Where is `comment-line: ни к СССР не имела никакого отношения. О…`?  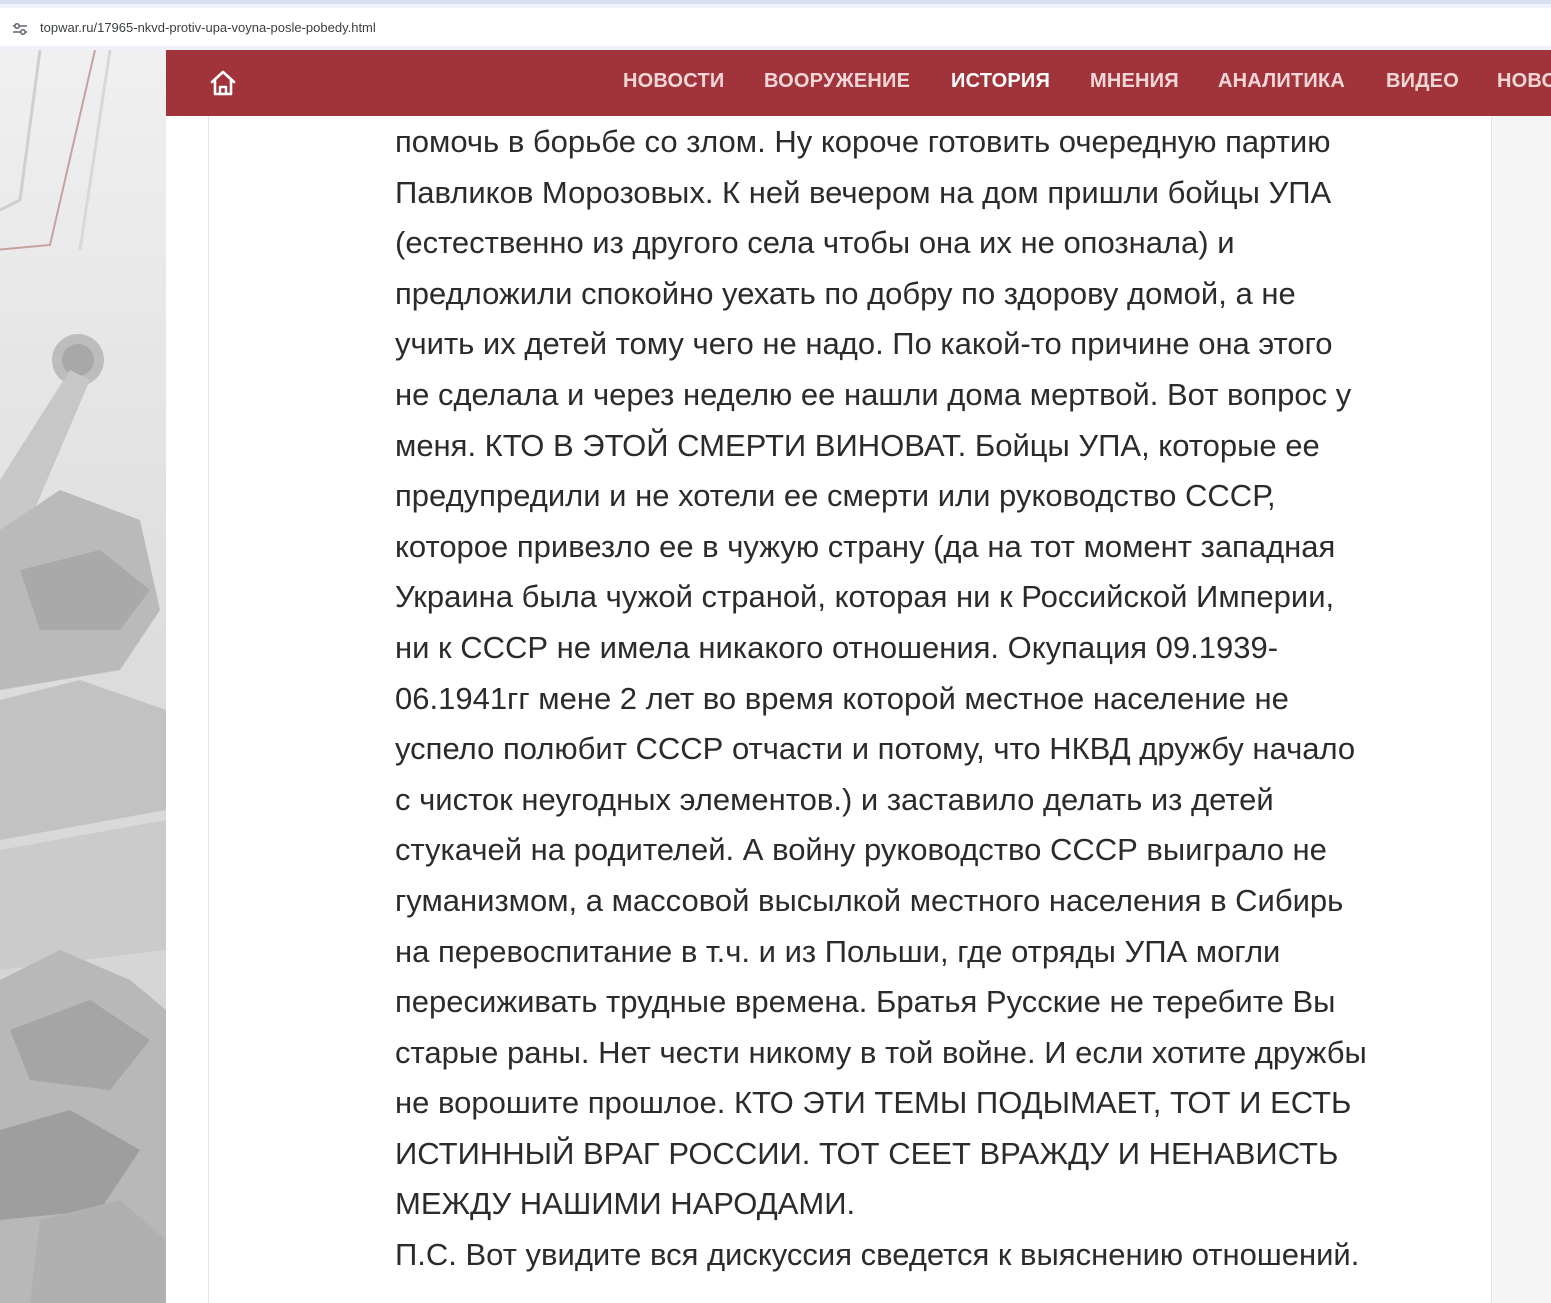 comment-line: ни к СССР не имела никакого отношения. О… is located at coordinates (837, 647).